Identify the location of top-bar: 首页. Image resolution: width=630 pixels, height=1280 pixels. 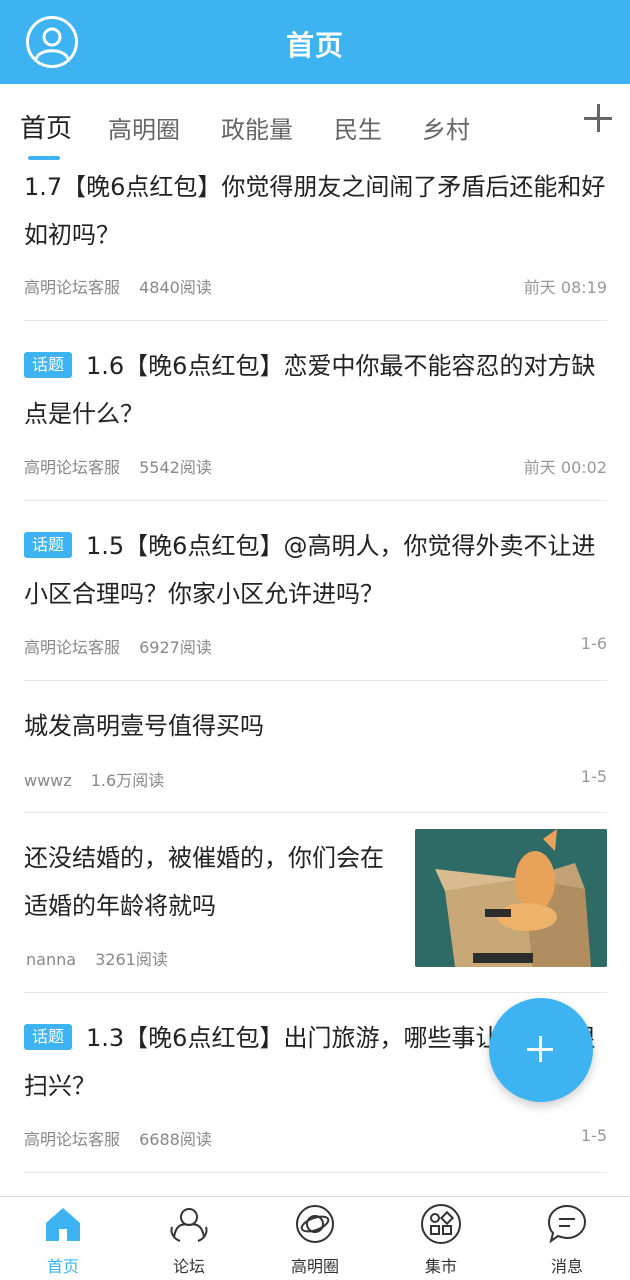
(315, 42).